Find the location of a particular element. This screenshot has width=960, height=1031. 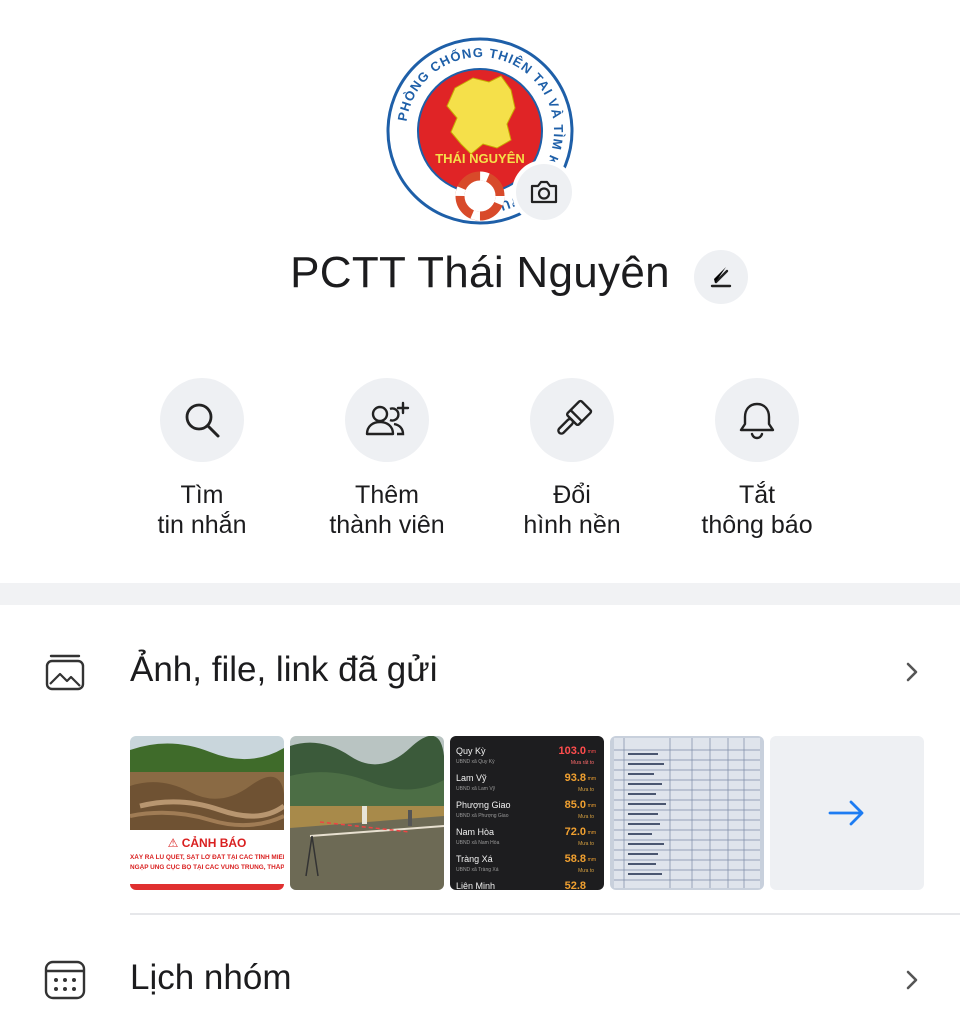

rainfall-row: Liên Minh 52.8 is located at coordinates (527, 885).